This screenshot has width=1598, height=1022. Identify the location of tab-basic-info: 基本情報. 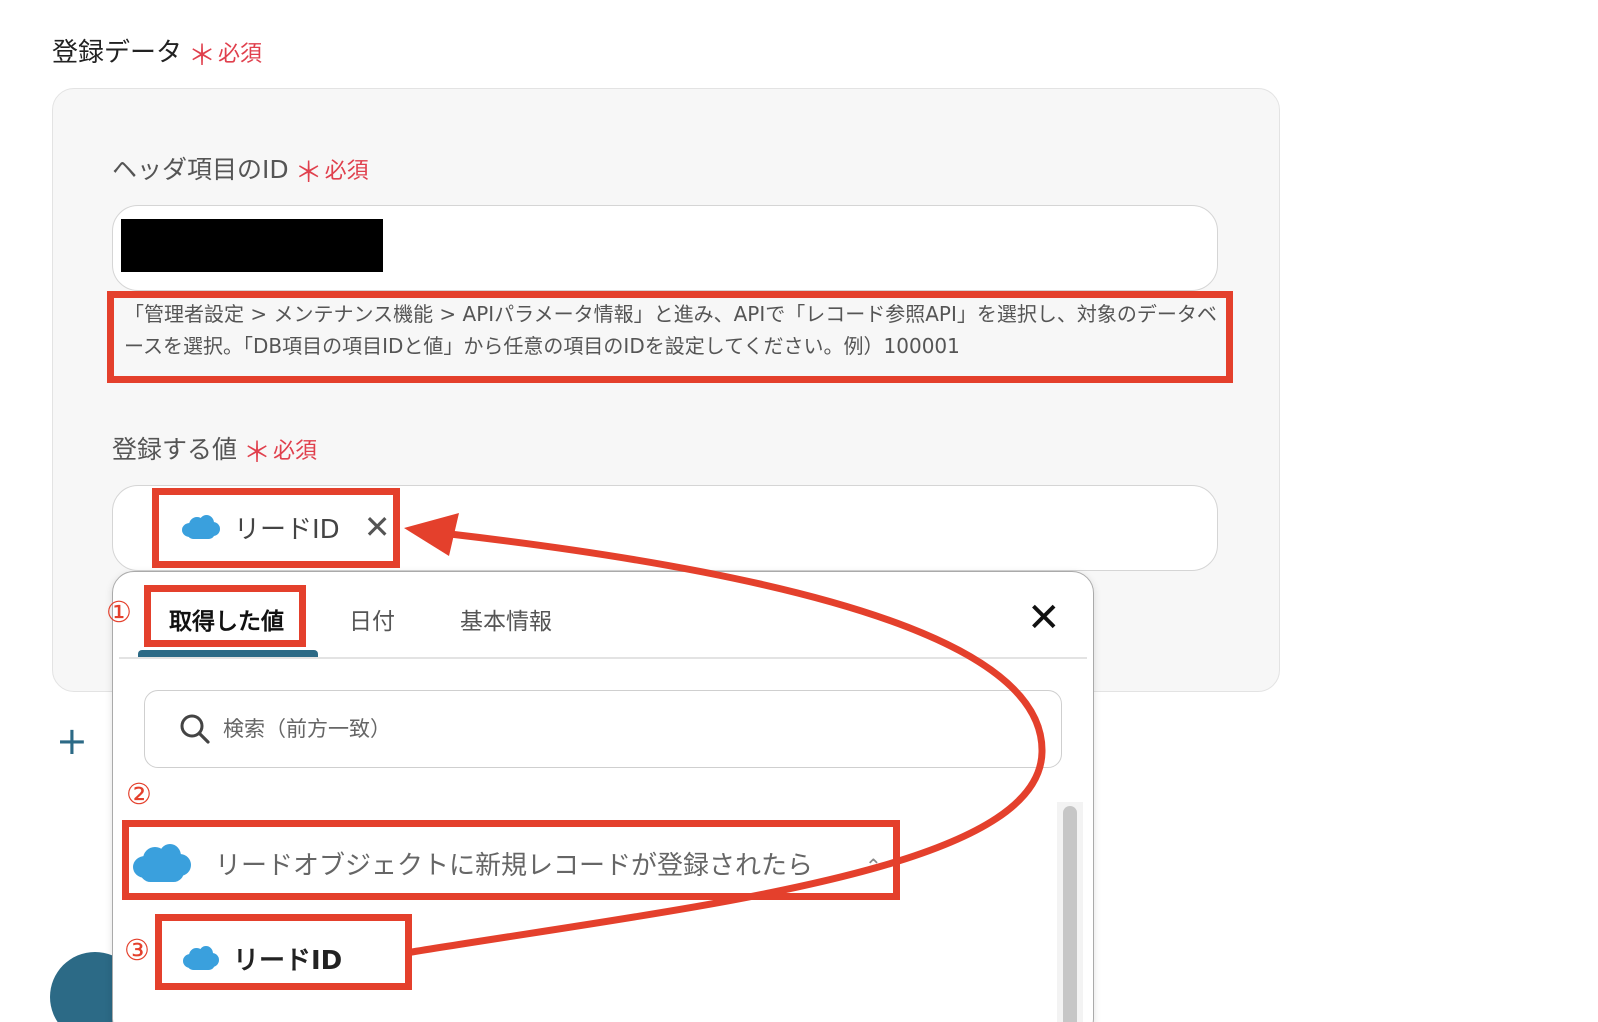
(506, 619).